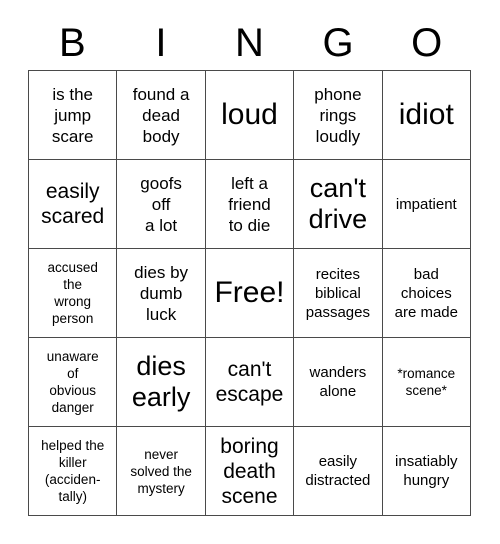  I want to click on bingo-cell: easily scared, so click(73, 204).